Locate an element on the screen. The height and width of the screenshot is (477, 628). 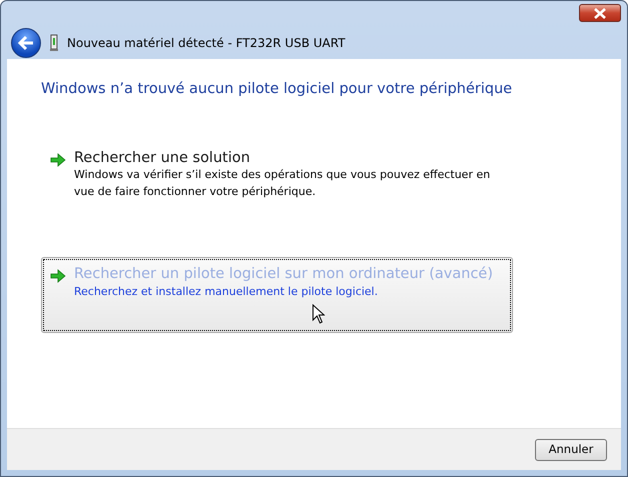
close-button is located at coordinates (600, 13).